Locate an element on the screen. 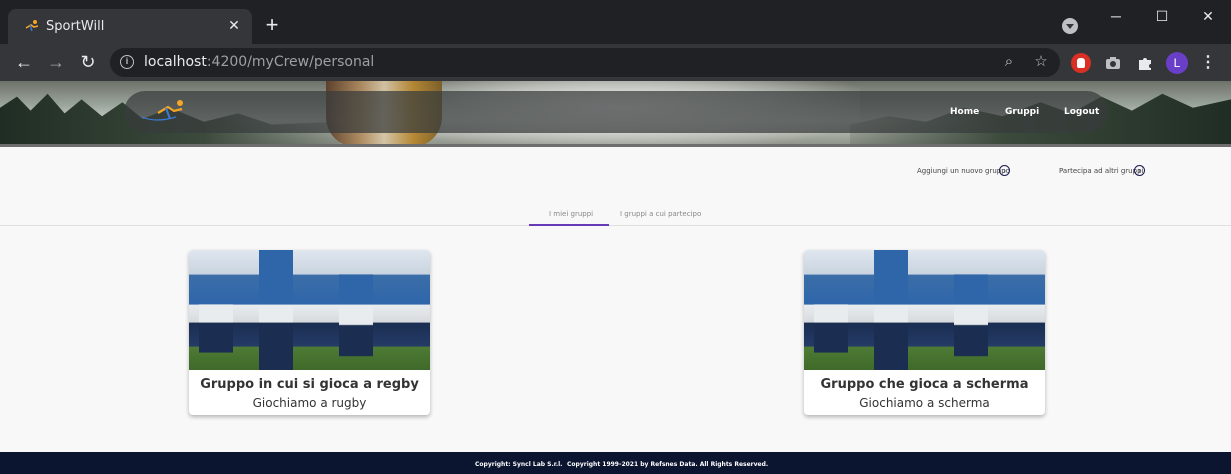 The height and width of the screenshot is (474, 1231). group-card-title: Gruppo che gioca a scherma is located at coordinates (924, 384).